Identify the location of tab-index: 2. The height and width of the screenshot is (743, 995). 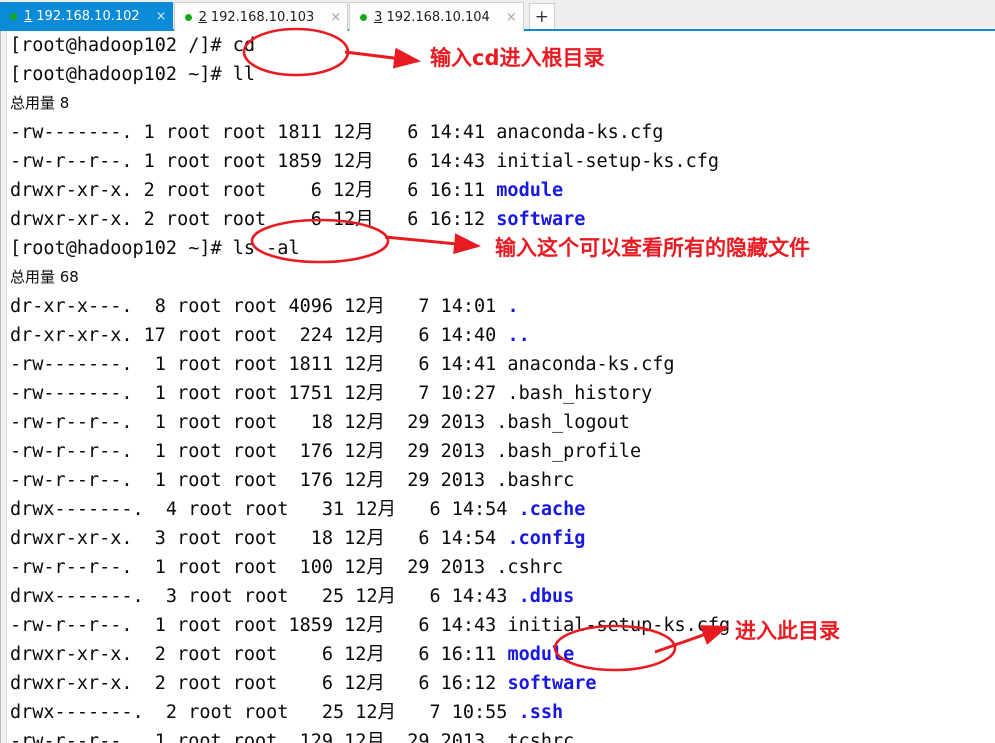
(202, 17).